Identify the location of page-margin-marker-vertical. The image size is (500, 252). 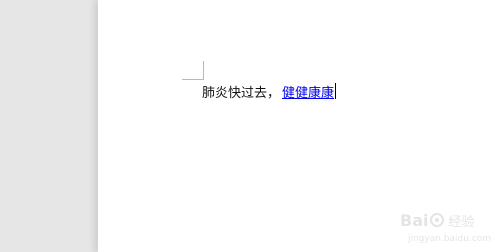
(203, 70).